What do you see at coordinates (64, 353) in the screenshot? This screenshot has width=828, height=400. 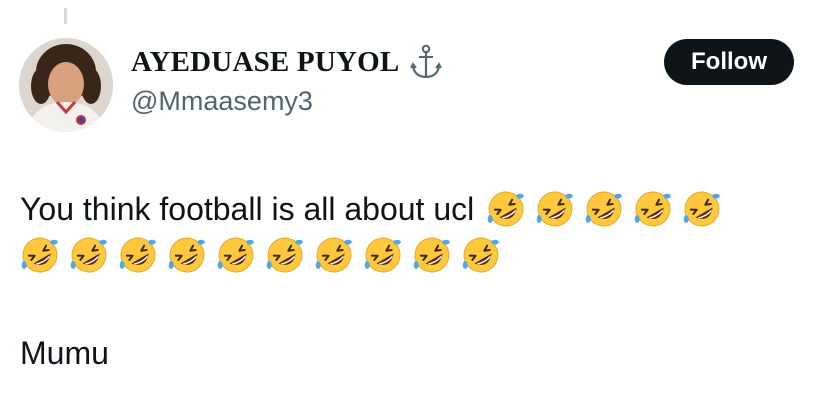 I see `tweet-text-closing: Mumu` at bounding box center [64, 353].